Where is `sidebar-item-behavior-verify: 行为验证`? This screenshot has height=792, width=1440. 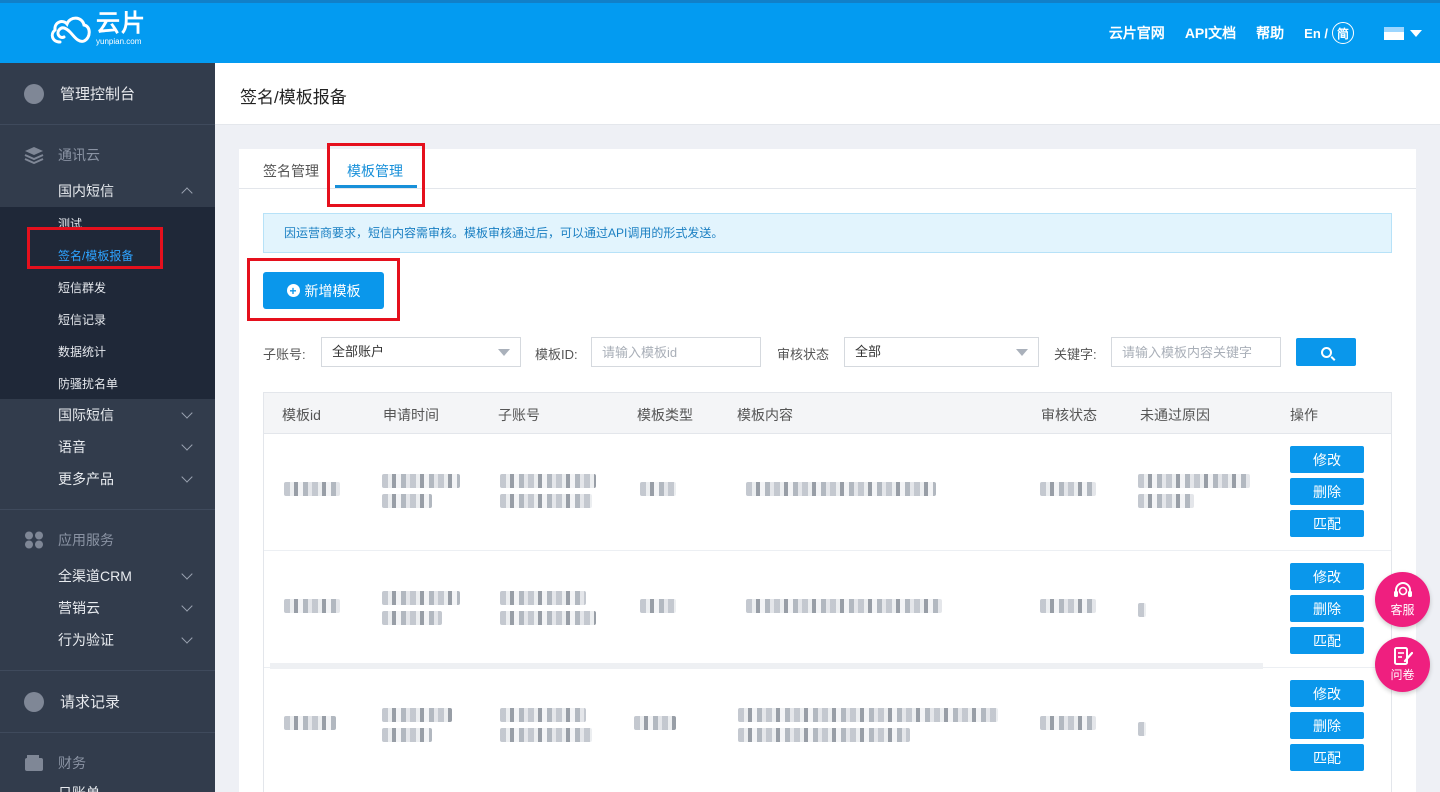 sidebar-item-behavior-verify: 行为验证 is located at coordinates (107, 640).